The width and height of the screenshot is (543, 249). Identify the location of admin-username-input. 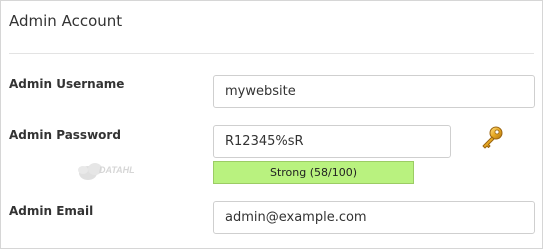
(374, 91).